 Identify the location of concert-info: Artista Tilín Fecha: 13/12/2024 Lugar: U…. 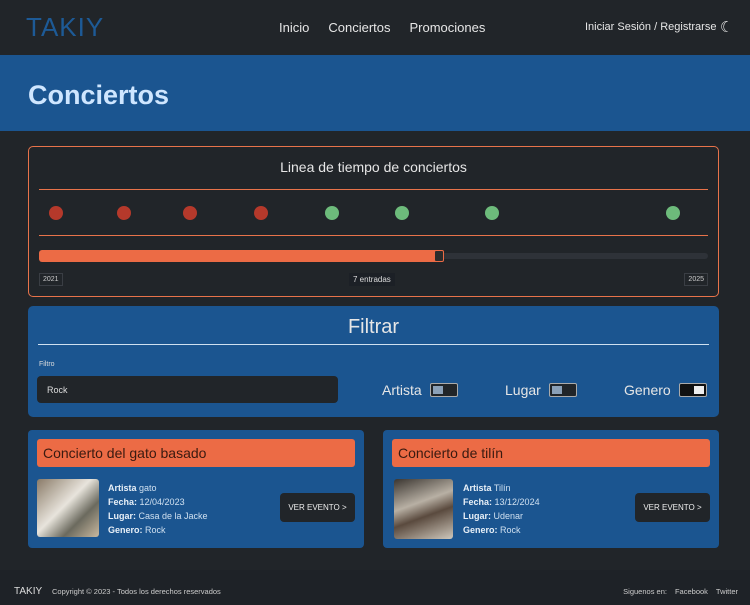
(501, 509).